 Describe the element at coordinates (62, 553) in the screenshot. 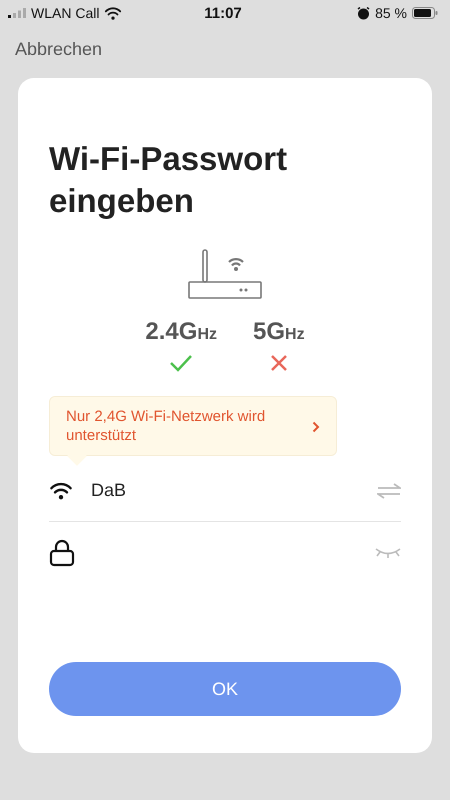

I see `lock-icon` at that location.